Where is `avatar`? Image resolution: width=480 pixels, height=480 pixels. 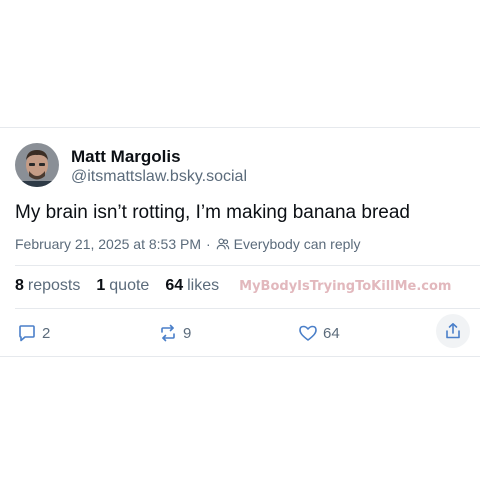
avatar is located at coordinates (37, 165).